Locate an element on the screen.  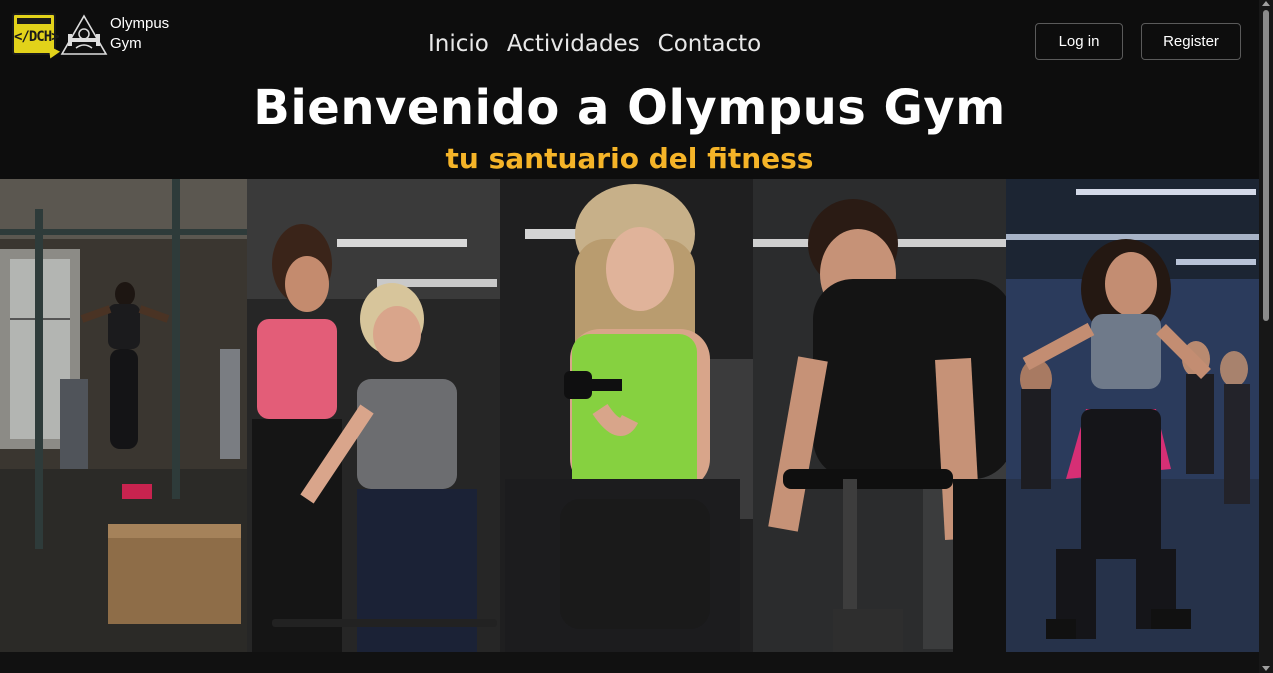
hero-subtitle: tu santuario del fitness is located at coordinates (629, 158).